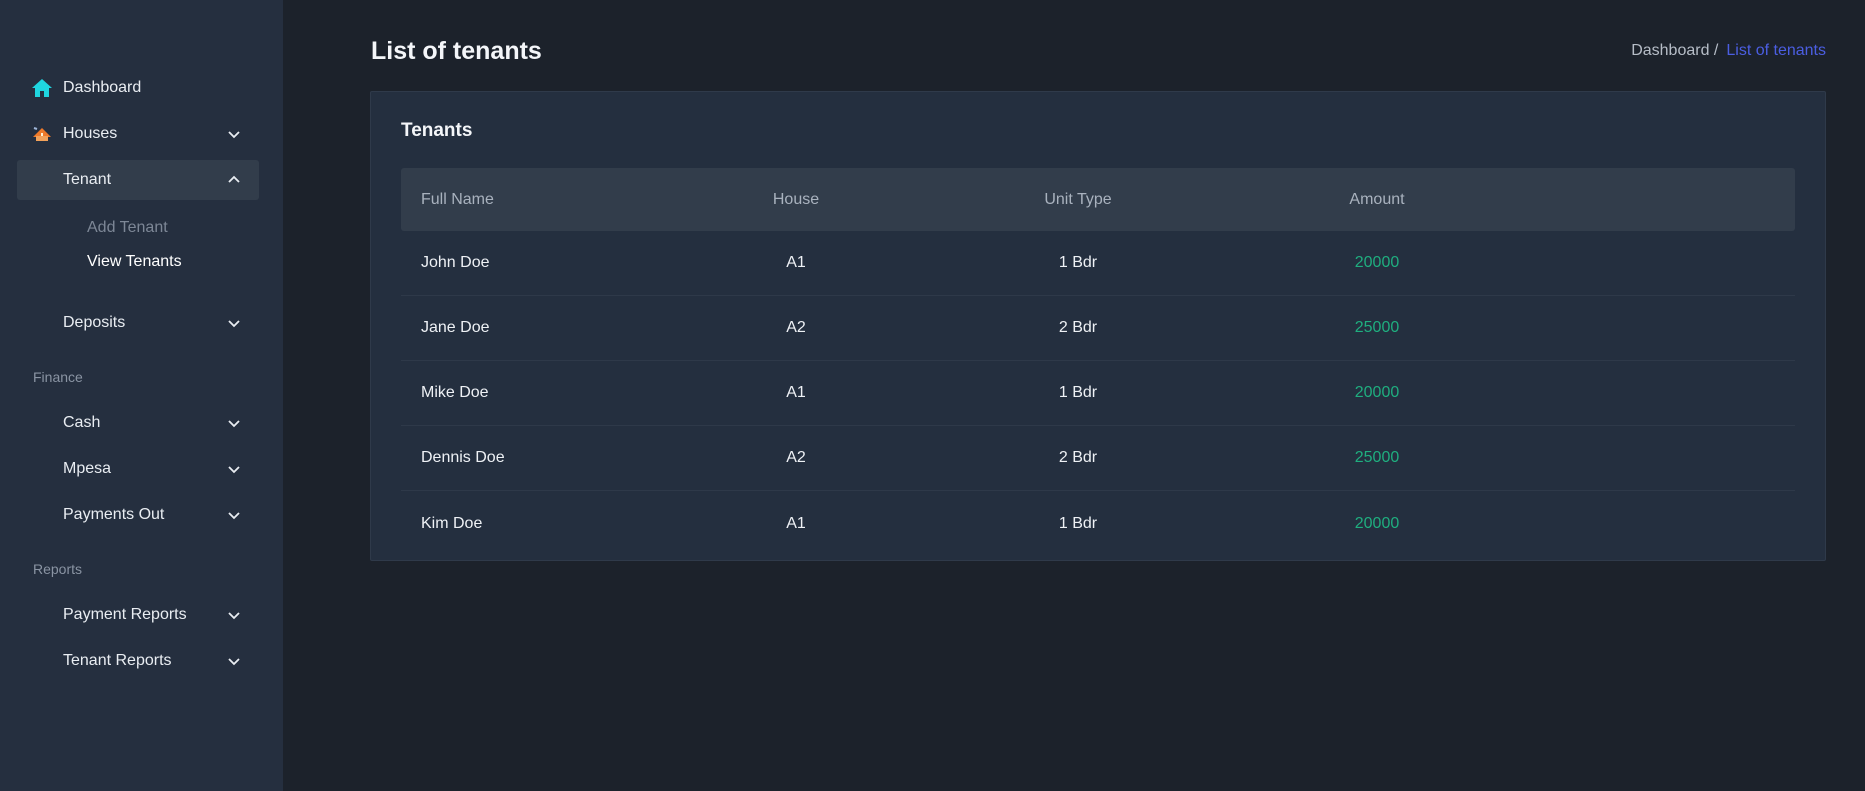 The height and width of the screenshot is (791, 1865). Describe the element at coordinates (1776, 50) in the screenshot. I see `breadcrumb-current: List of tenants` at that location.